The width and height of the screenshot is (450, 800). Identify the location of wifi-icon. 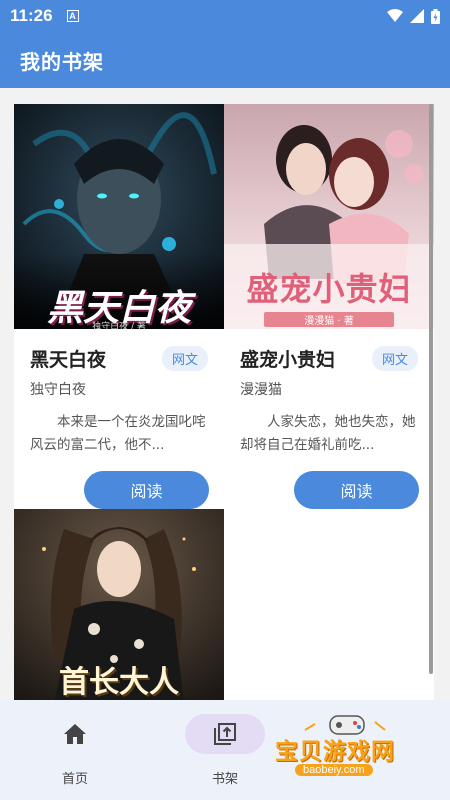
(395, 15).